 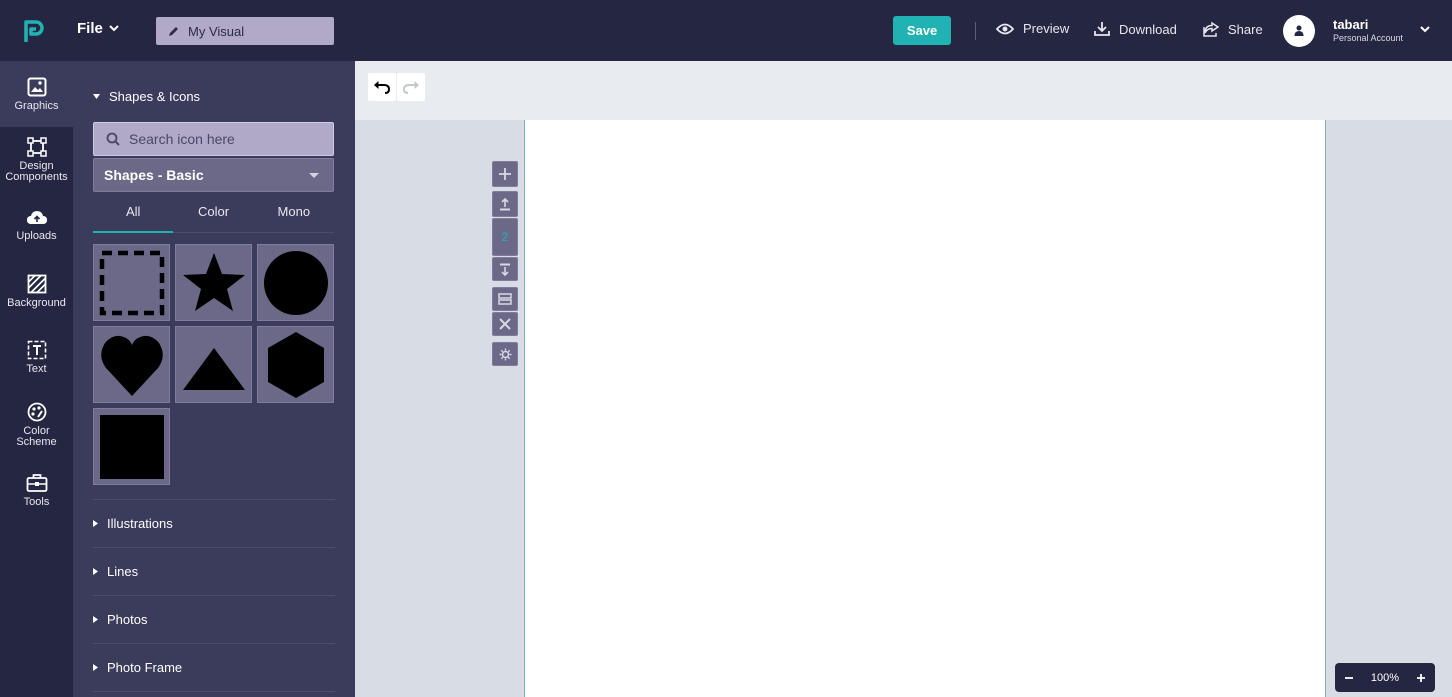 What do you see at coordinates (922, 30) in the screenshot?
I see `save-button: Save` at bounding box center [922, 30].